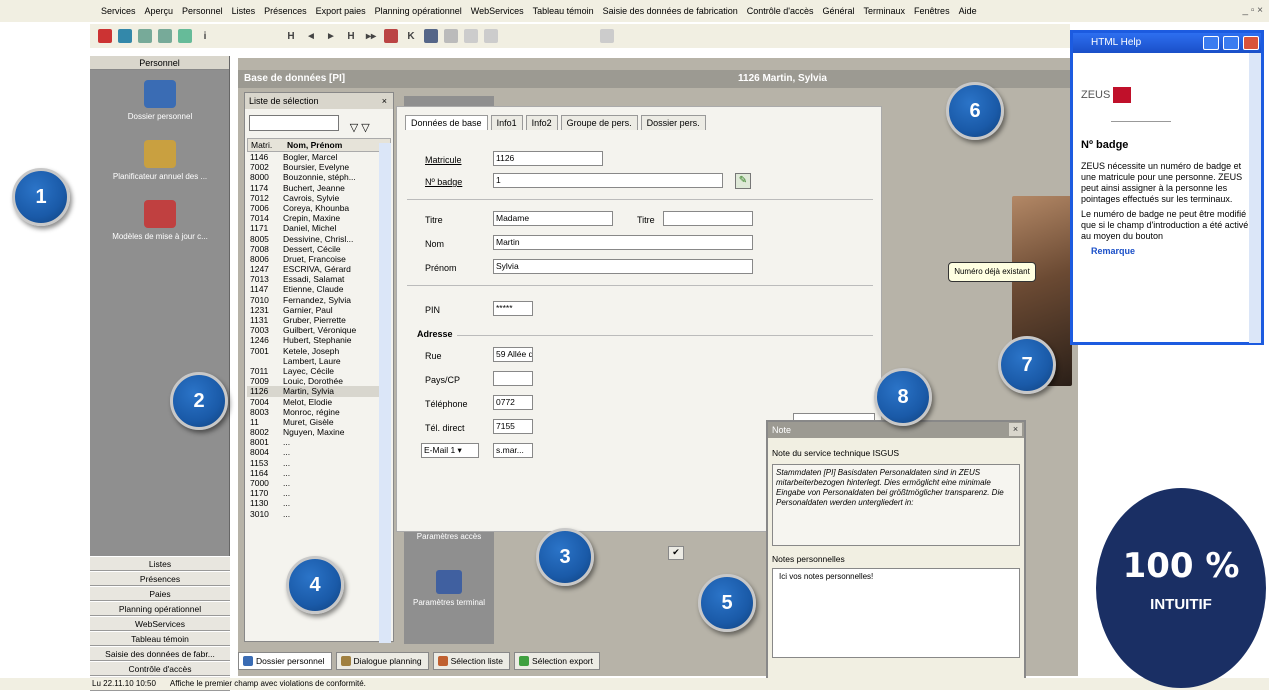 The width and height of the screenshot is (1269, 691). I want to click on selection-search-input, so click(294, 123).